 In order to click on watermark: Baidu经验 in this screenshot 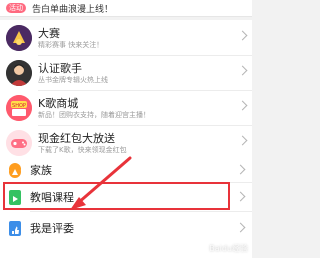, I will do `click(228, 248)`.